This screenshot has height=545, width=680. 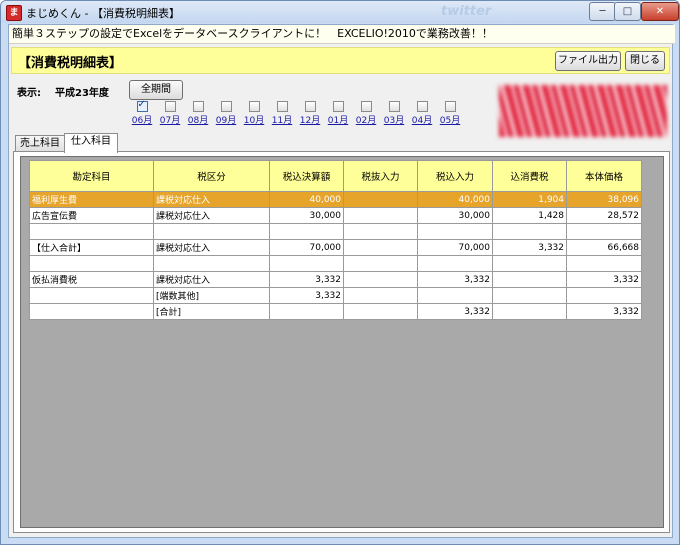 I want to click on table-cell: 【仕入合計】, so click(x=91, y=247).